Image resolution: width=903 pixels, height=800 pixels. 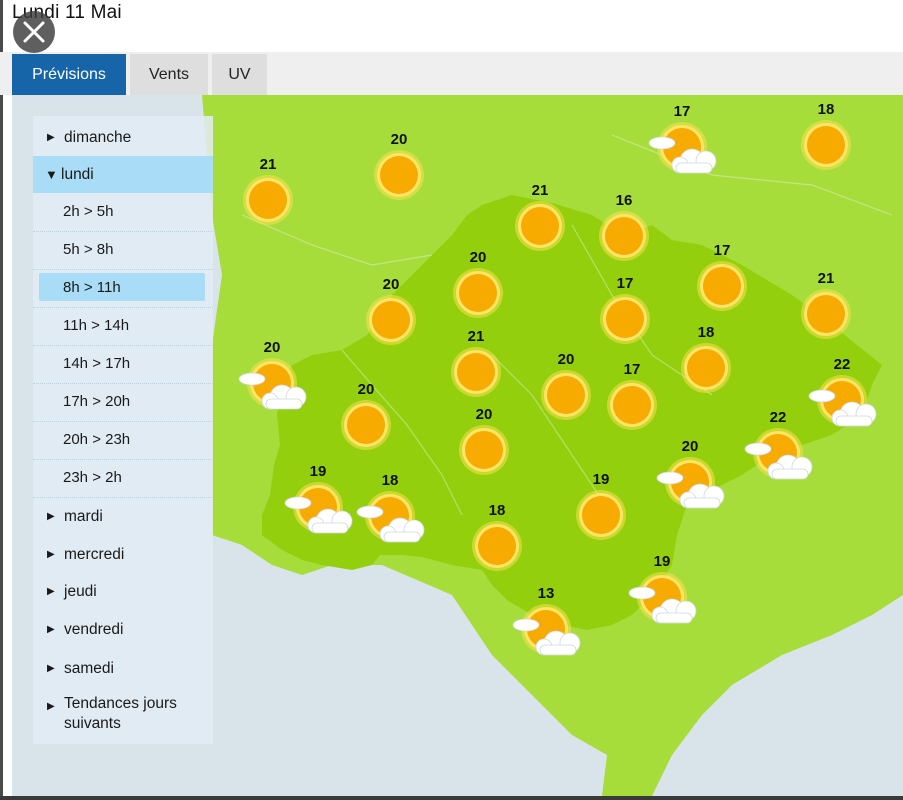 What do you see at coordinates (123, 669) in the screenshot?
I see `day-samedi: ▶ samedi` at bounding box center [123, 669].